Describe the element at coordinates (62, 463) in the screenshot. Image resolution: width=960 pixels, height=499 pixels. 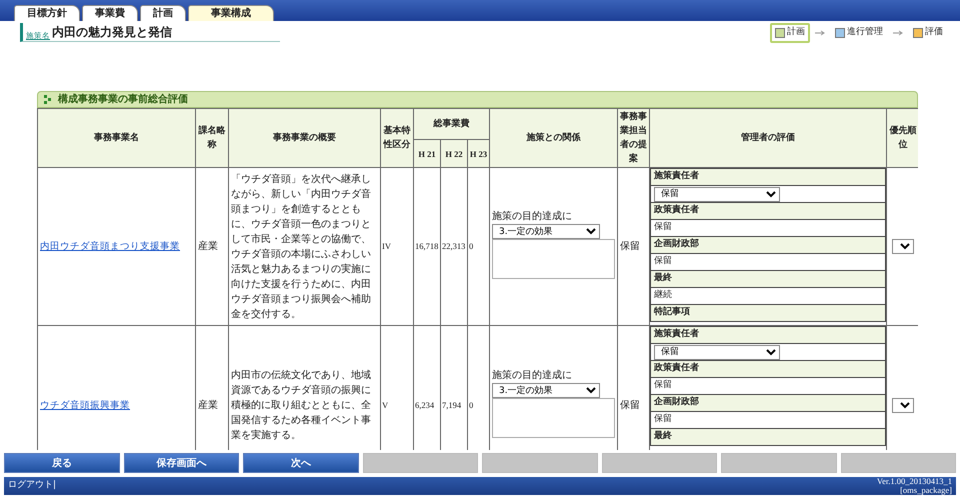
I see `nav-button: 戻る` at that location.